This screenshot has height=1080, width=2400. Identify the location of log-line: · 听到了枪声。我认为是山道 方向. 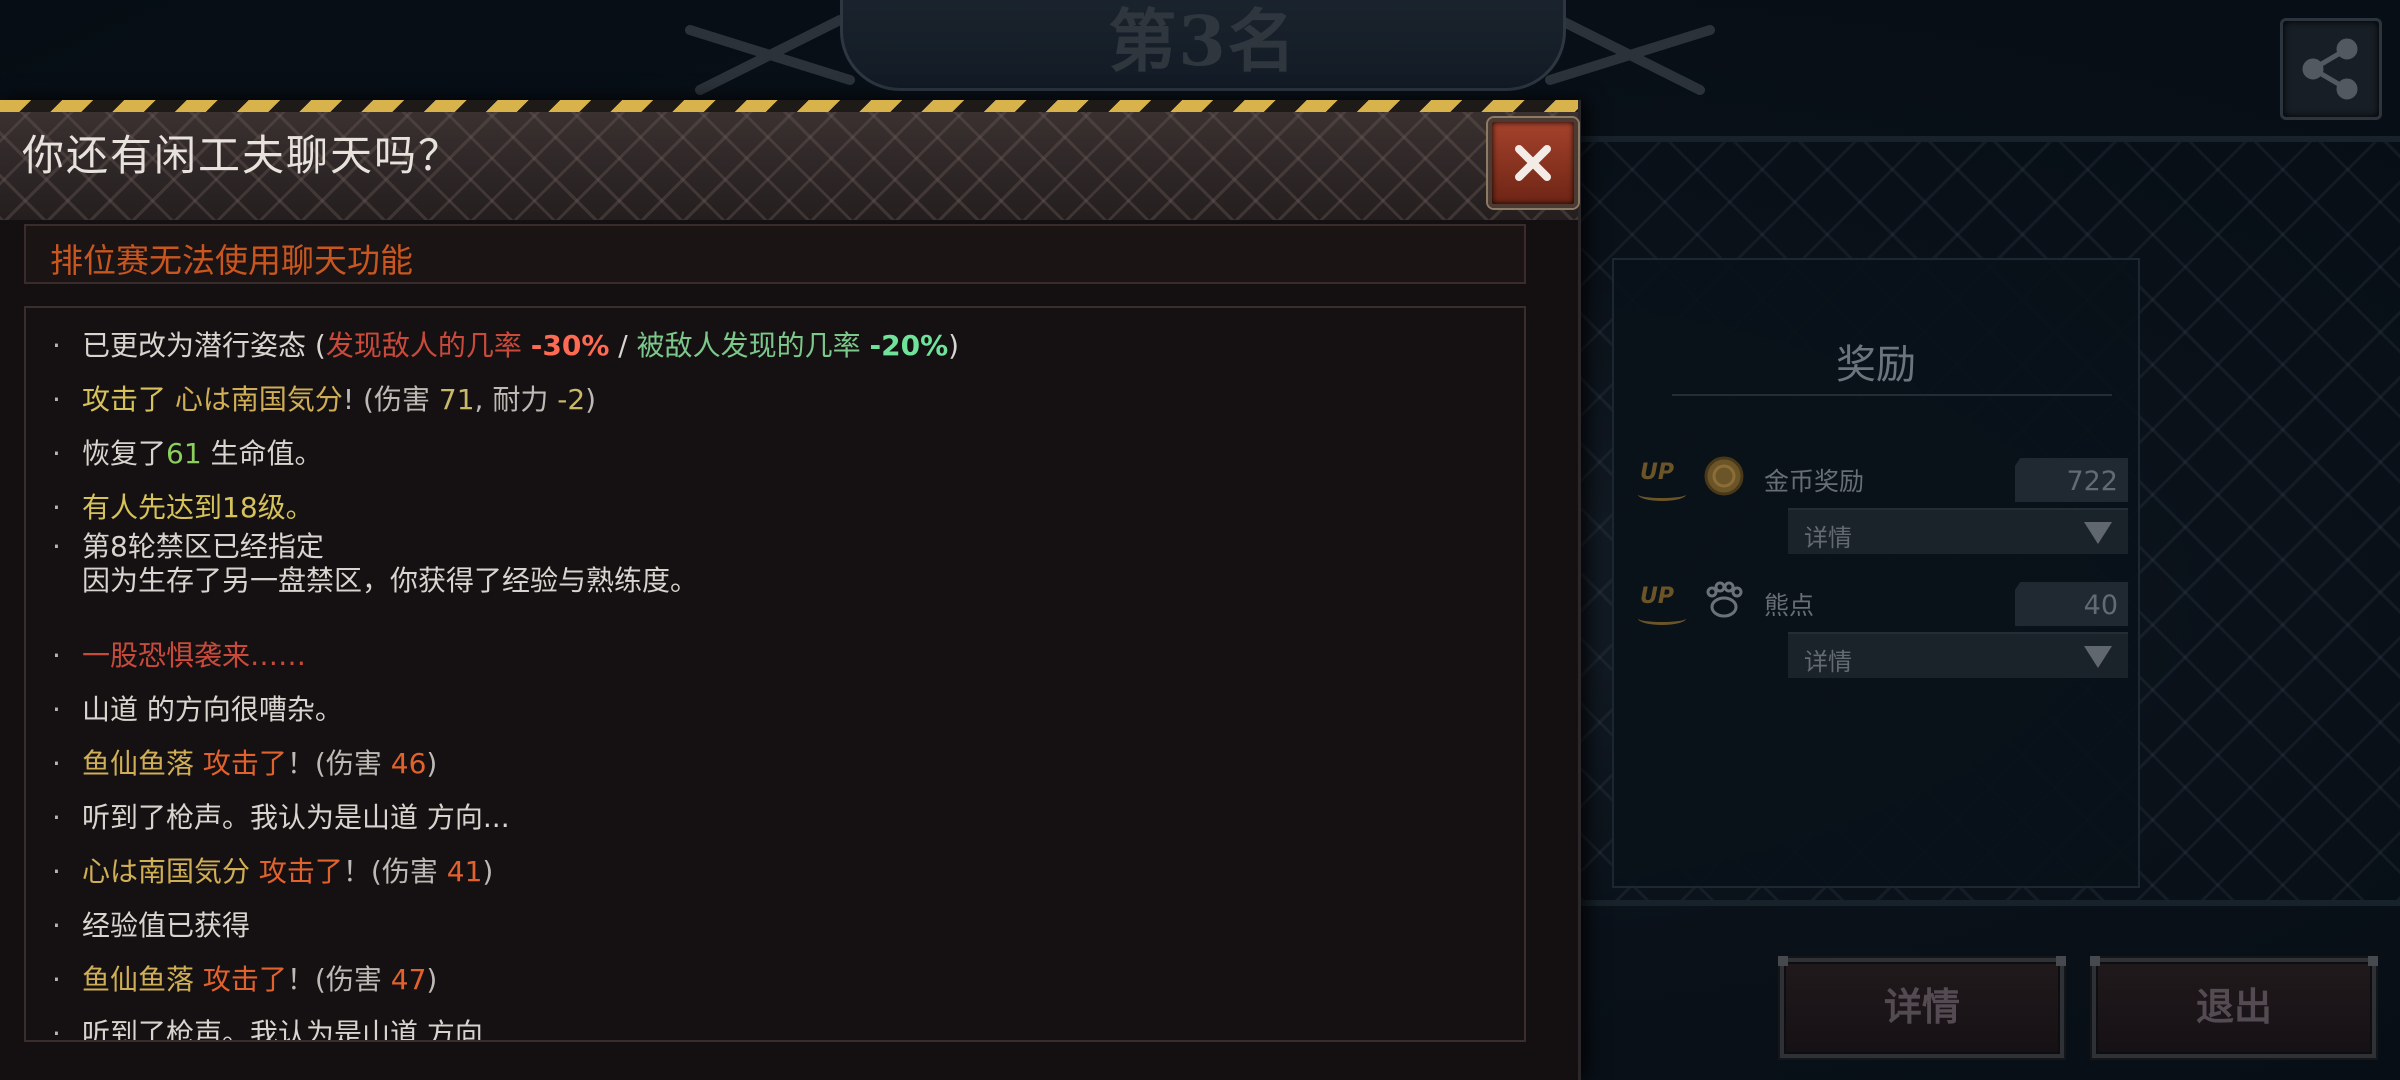
(267, 1027).